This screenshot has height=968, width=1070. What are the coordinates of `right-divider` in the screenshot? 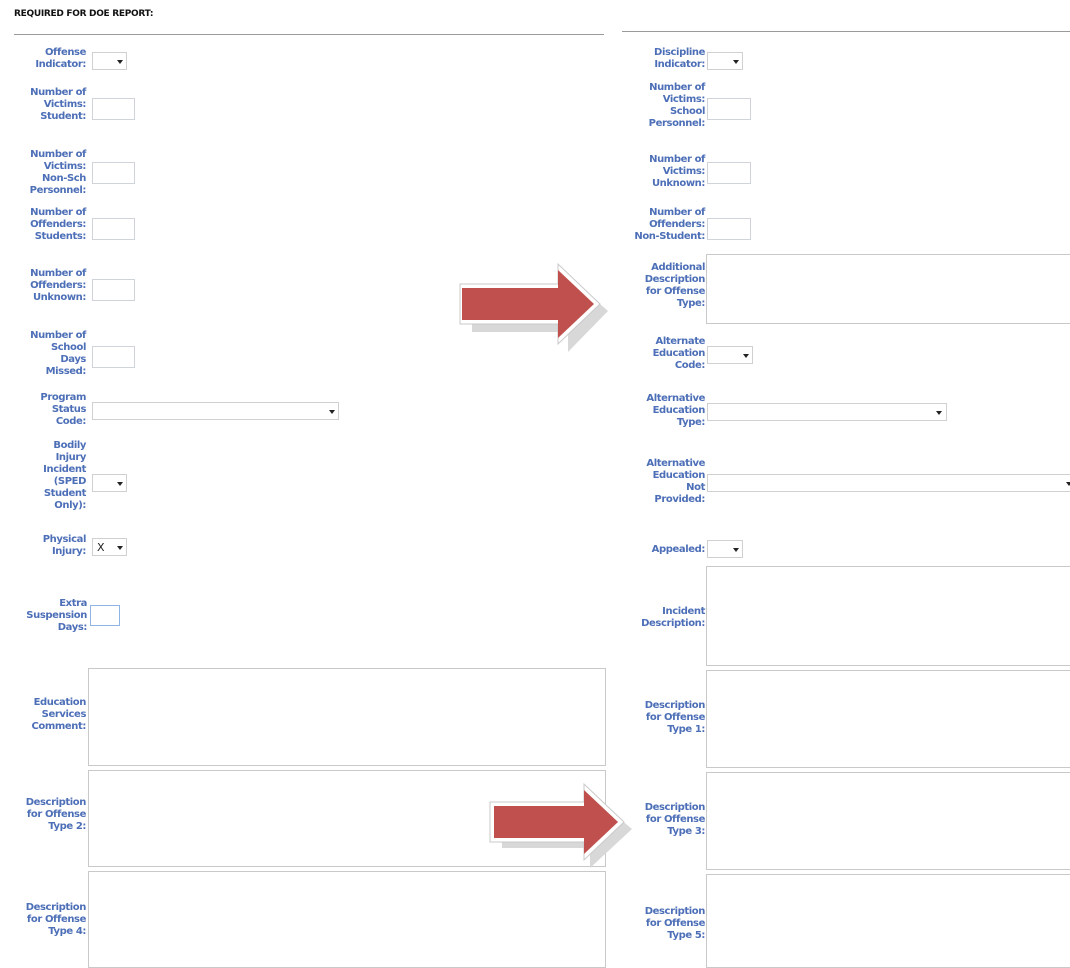 It's located at (846, 31).